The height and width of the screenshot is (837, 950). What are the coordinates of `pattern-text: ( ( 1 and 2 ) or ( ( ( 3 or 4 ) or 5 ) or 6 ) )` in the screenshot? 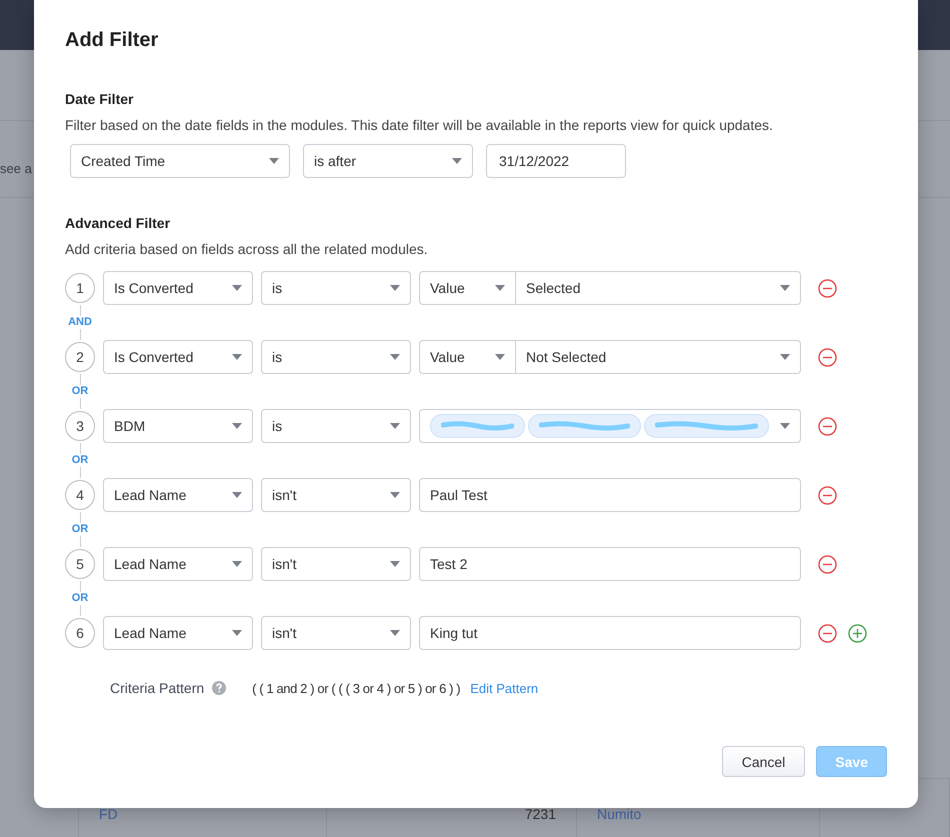 It's located at (356, 688).